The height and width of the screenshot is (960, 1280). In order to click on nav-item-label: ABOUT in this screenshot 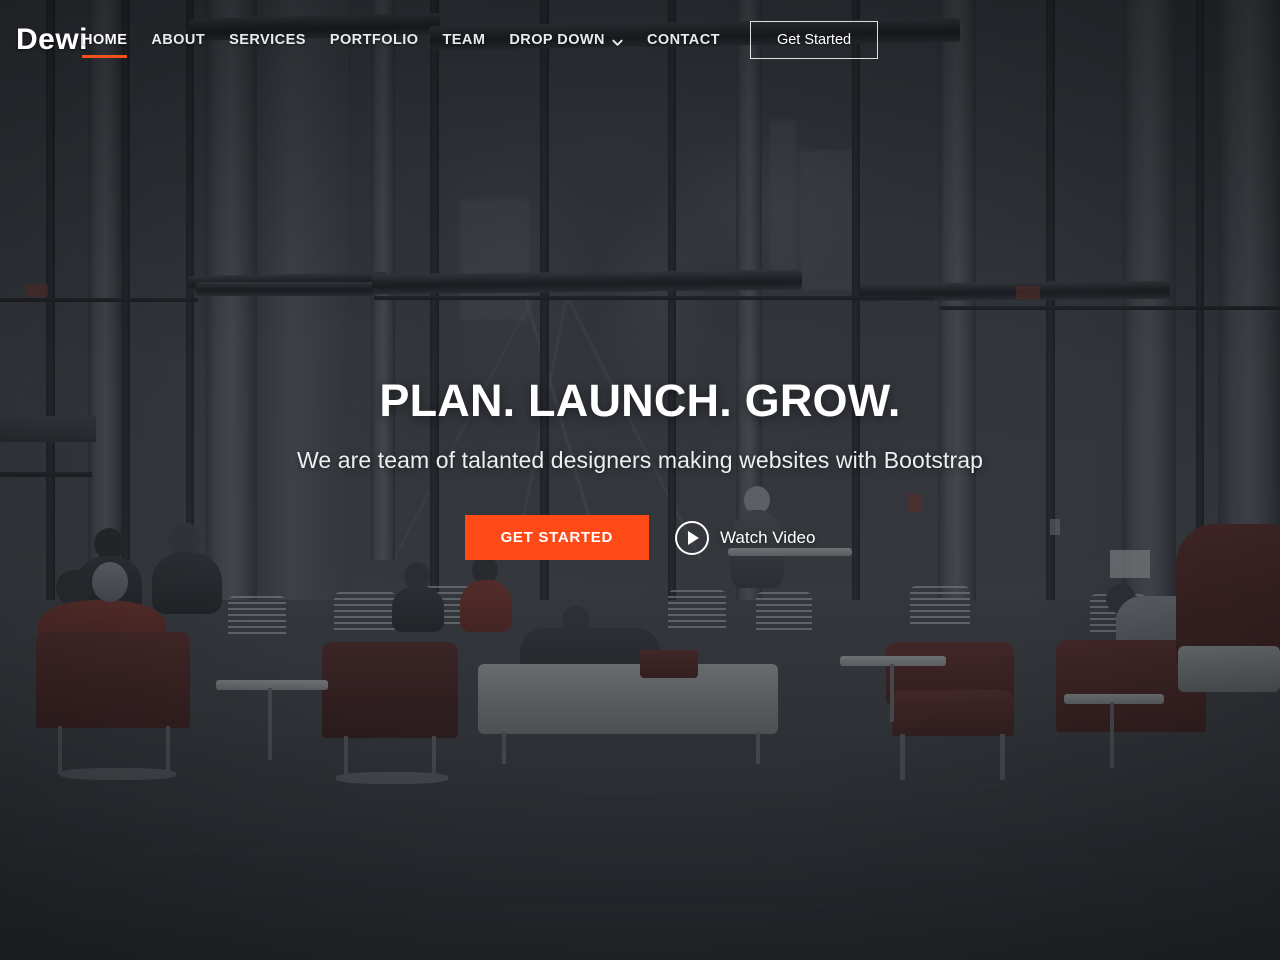, I will do `click(178, 40)`.